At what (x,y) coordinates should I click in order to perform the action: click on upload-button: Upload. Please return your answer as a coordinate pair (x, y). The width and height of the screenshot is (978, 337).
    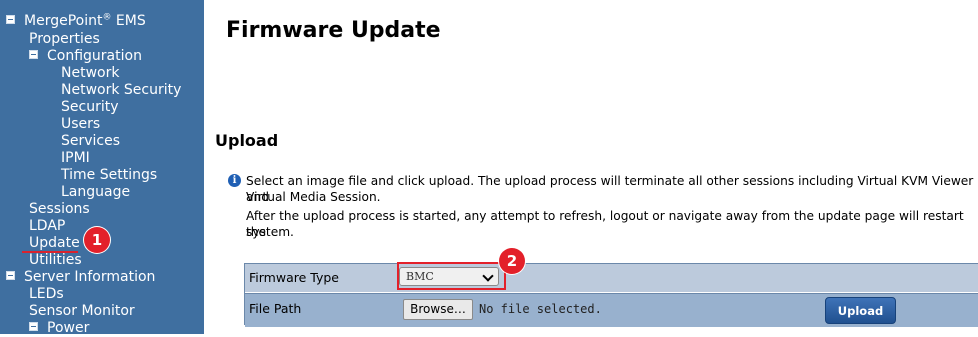
    Looking at the image, I should click on (860, 310).